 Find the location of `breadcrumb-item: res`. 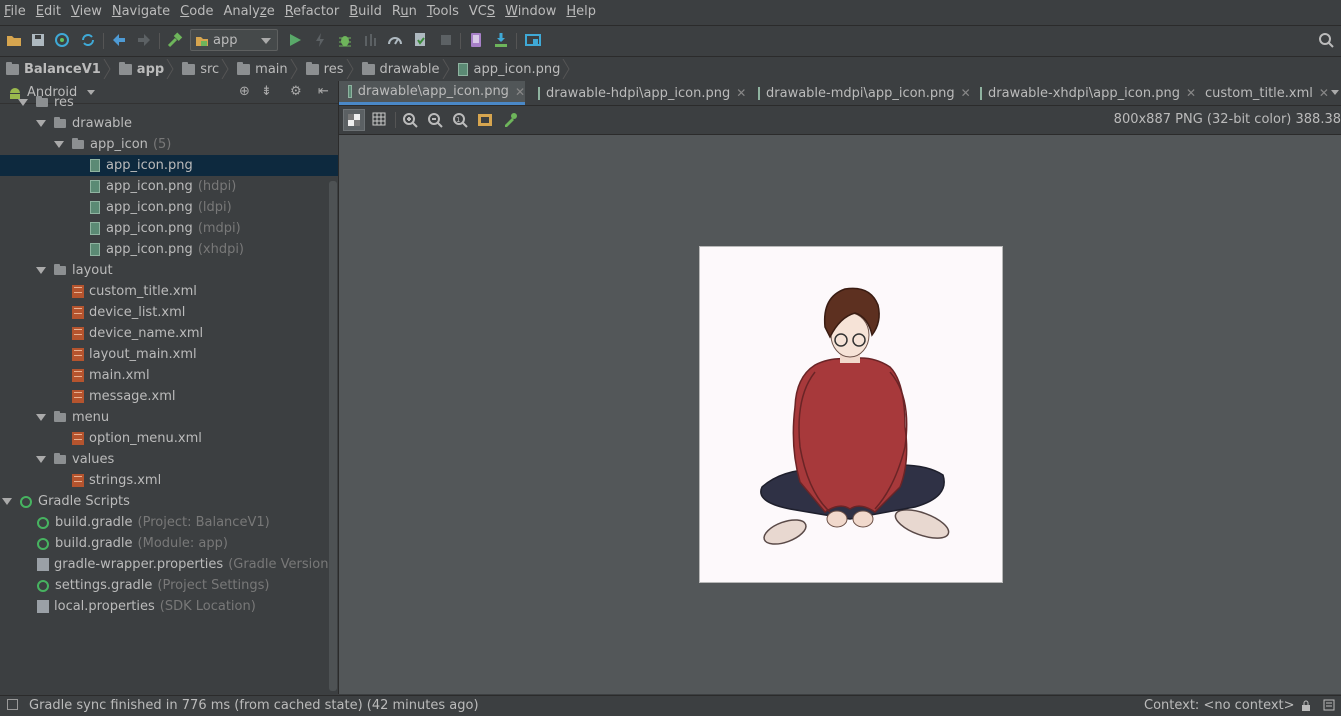

breadcrumb-item: res is located at coordinates (327, 69).